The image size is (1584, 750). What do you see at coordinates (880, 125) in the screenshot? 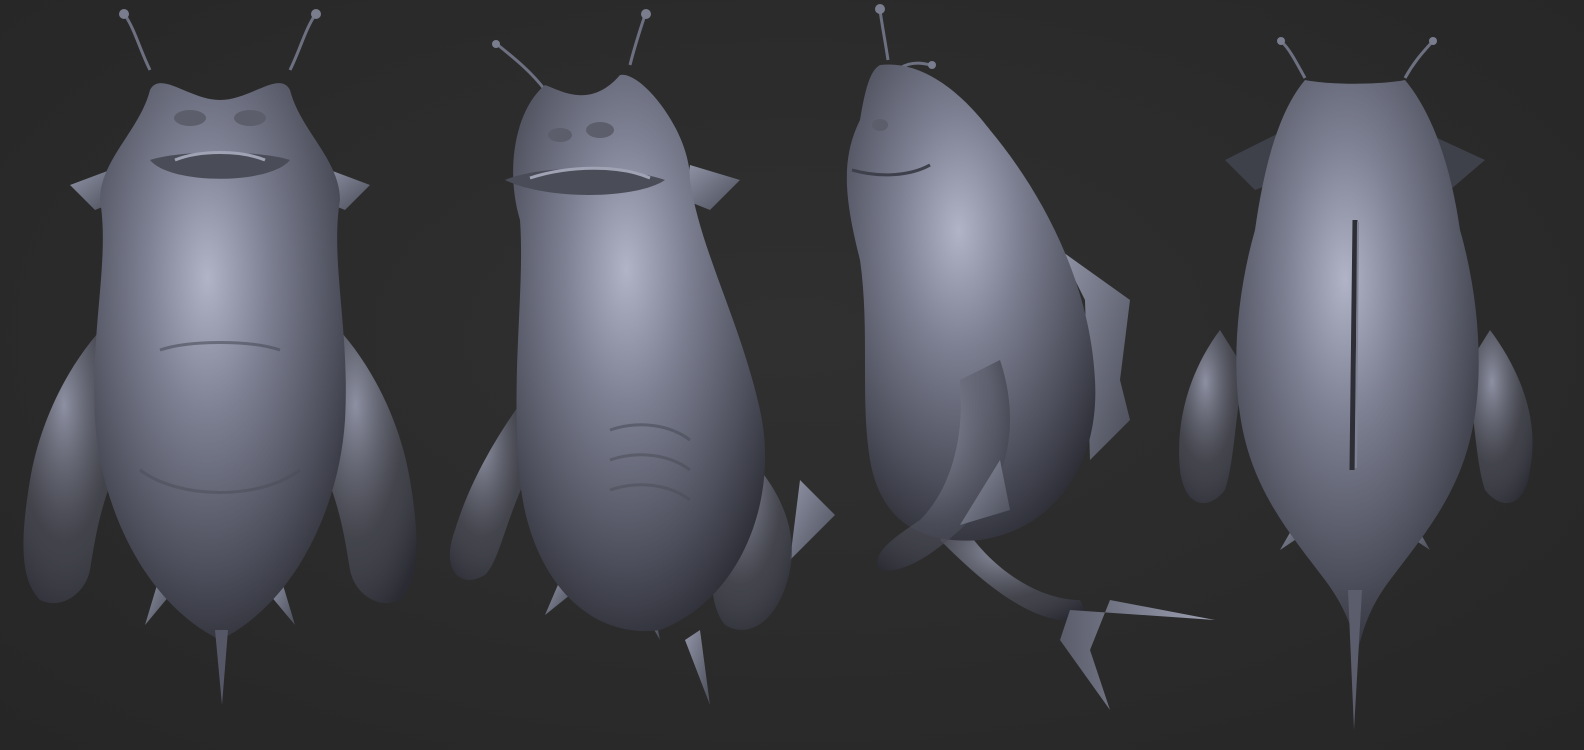
I see `eye` at bounding box center [880, 125].